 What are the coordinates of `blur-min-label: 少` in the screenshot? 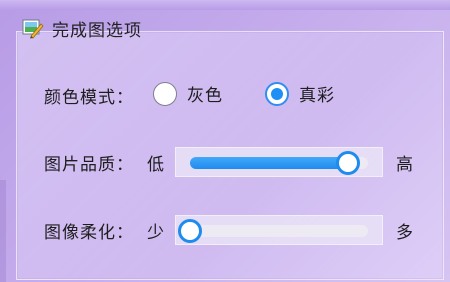 It's located at (155, 233).